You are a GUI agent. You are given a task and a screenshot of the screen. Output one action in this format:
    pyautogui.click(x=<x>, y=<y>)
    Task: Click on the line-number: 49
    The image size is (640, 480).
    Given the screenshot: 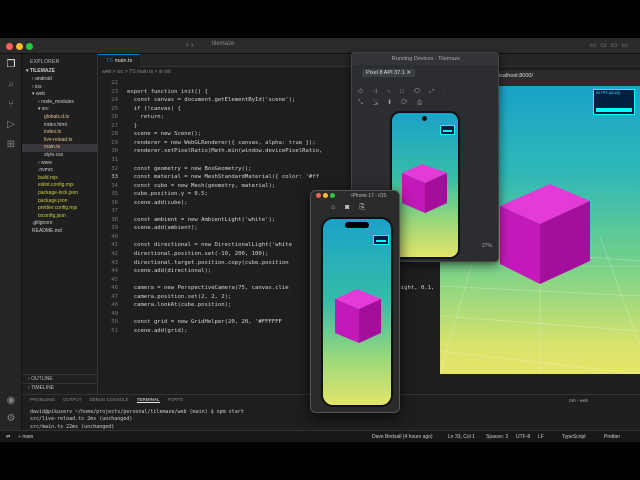 What is the action you would take?
    pyautogui.click(x=114, y=313)
    